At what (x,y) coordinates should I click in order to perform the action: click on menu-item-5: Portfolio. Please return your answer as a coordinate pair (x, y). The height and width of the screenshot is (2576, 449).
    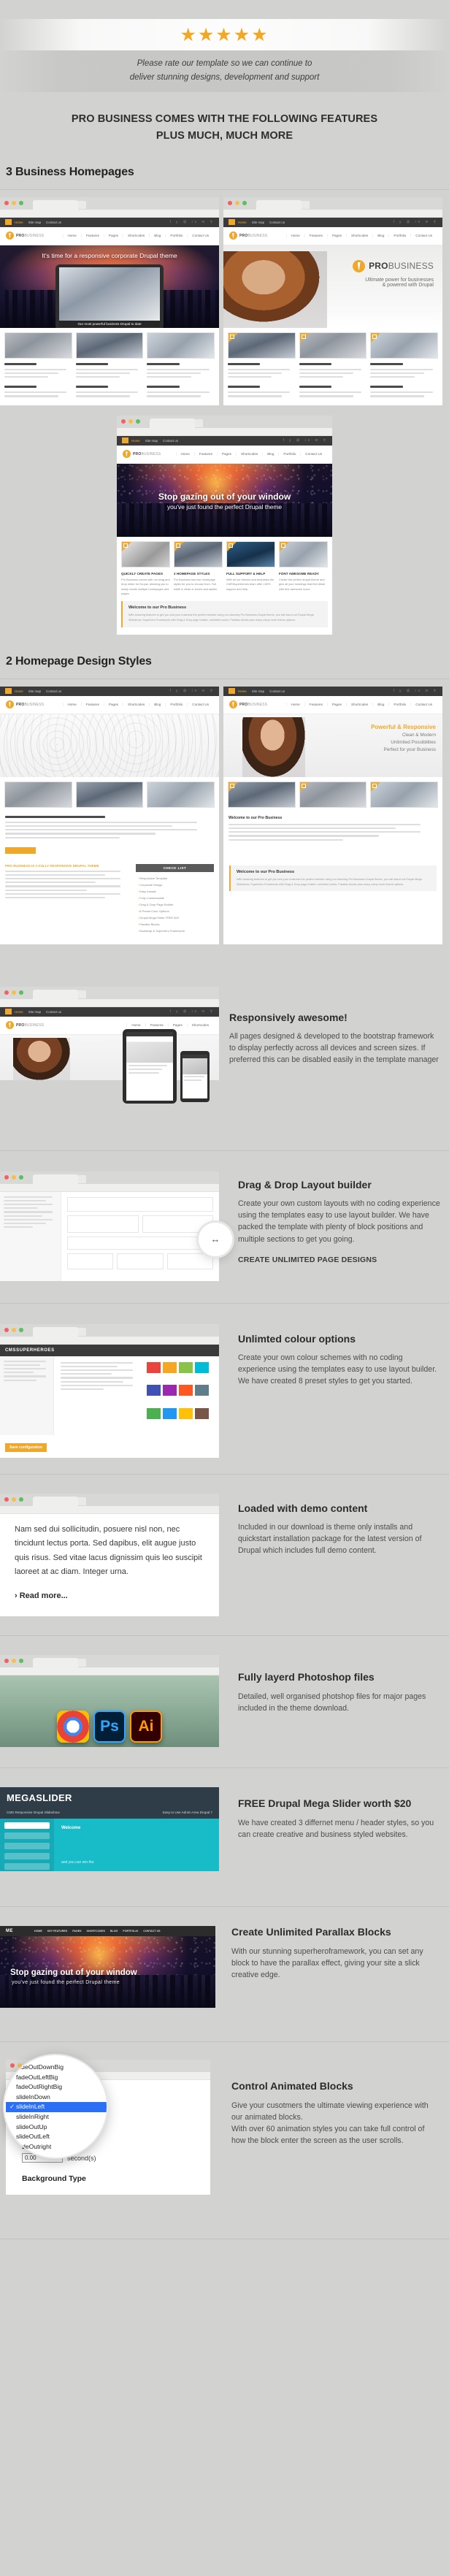
    Looking at the image, I should click on (399, 236).